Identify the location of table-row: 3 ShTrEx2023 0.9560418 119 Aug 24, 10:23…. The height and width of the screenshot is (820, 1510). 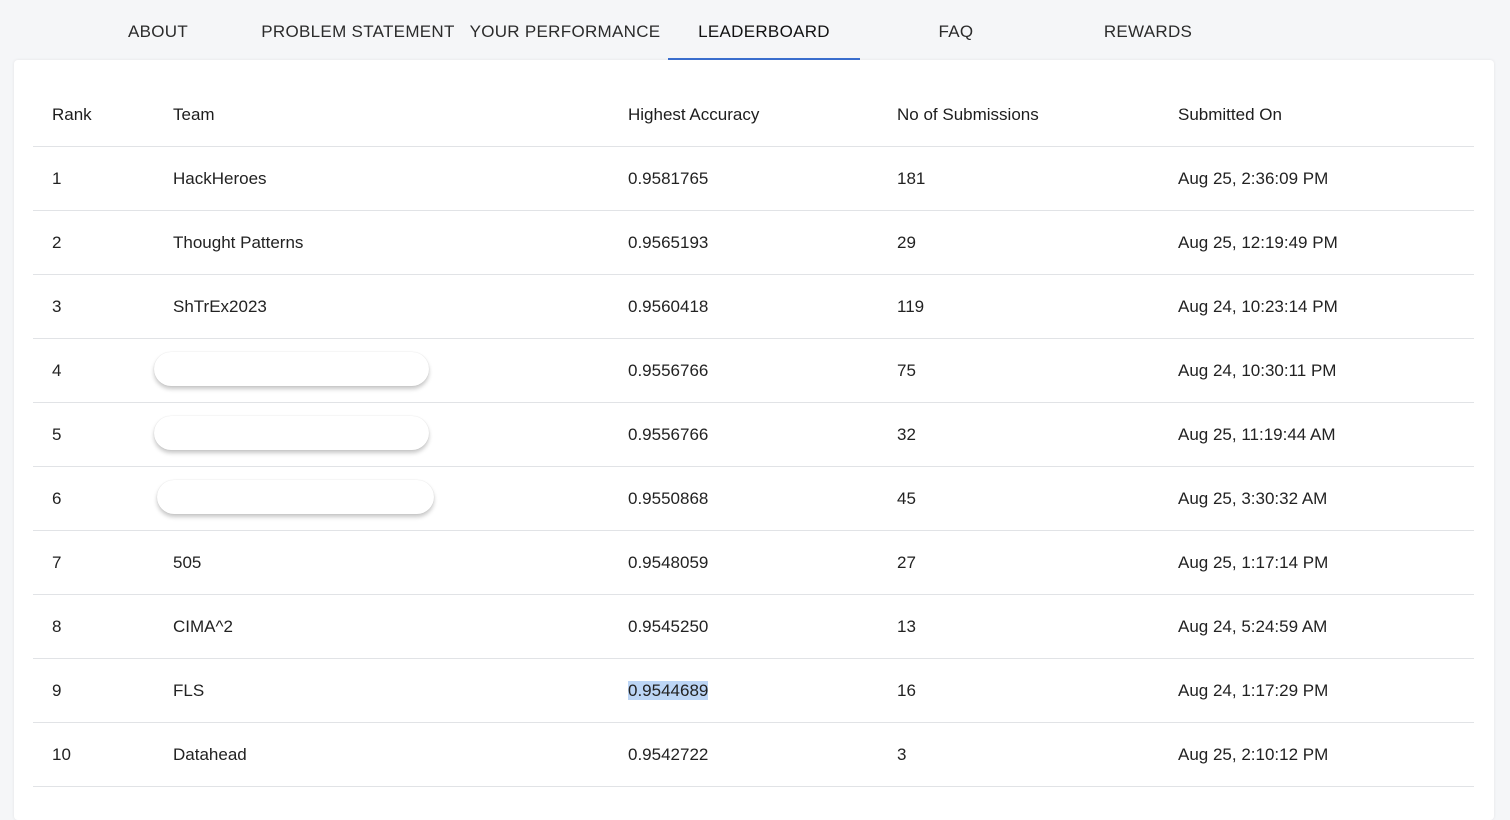
(753, 307).